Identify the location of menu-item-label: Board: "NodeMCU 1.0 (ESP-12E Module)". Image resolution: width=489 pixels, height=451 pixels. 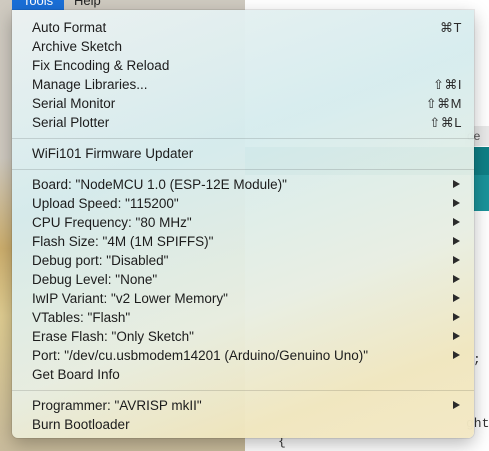
(159, 184).